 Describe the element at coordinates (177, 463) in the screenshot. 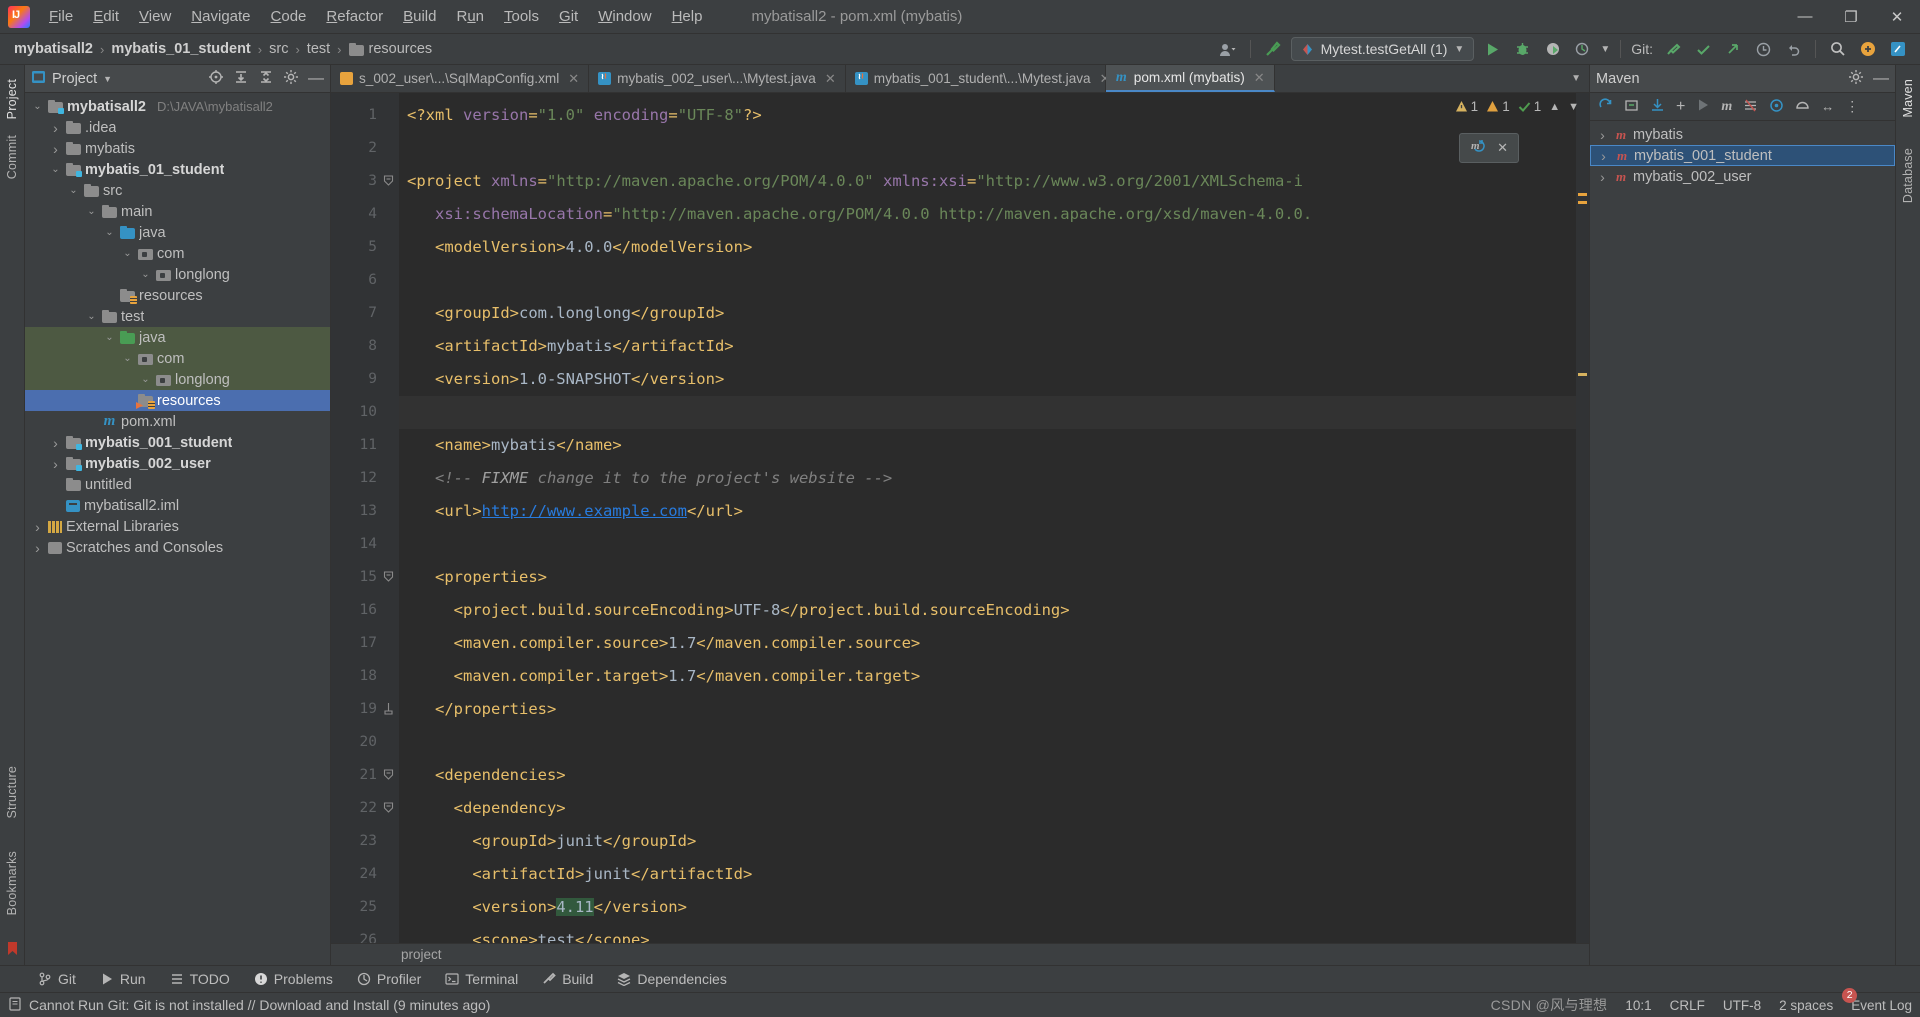

I see `tree-node-mybatis-002-user: › mybatis_002_user` at that location.